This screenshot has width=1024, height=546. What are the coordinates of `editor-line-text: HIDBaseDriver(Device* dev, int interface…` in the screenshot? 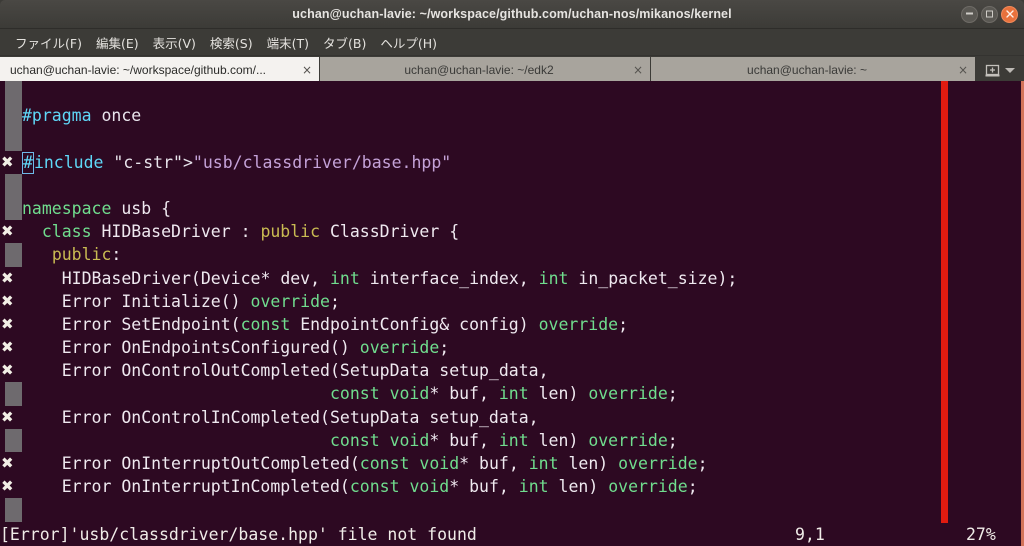 It's located at (399, 278).